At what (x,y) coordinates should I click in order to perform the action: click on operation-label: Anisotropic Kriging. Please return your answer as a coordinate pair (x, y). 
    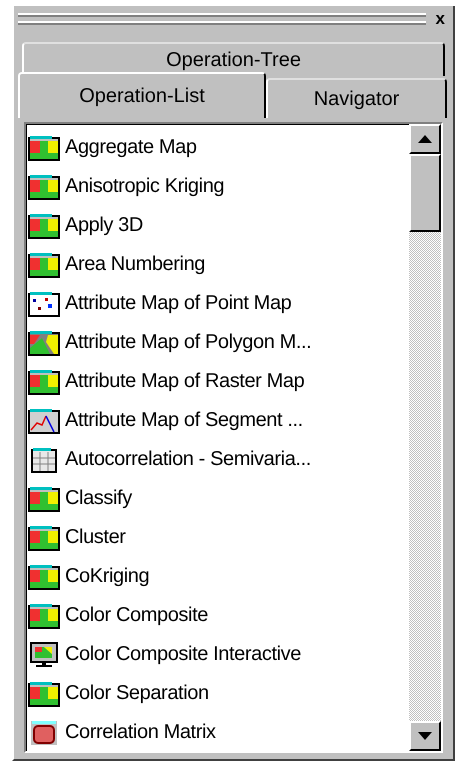
    Looking at the image, I should click on (144, 186).